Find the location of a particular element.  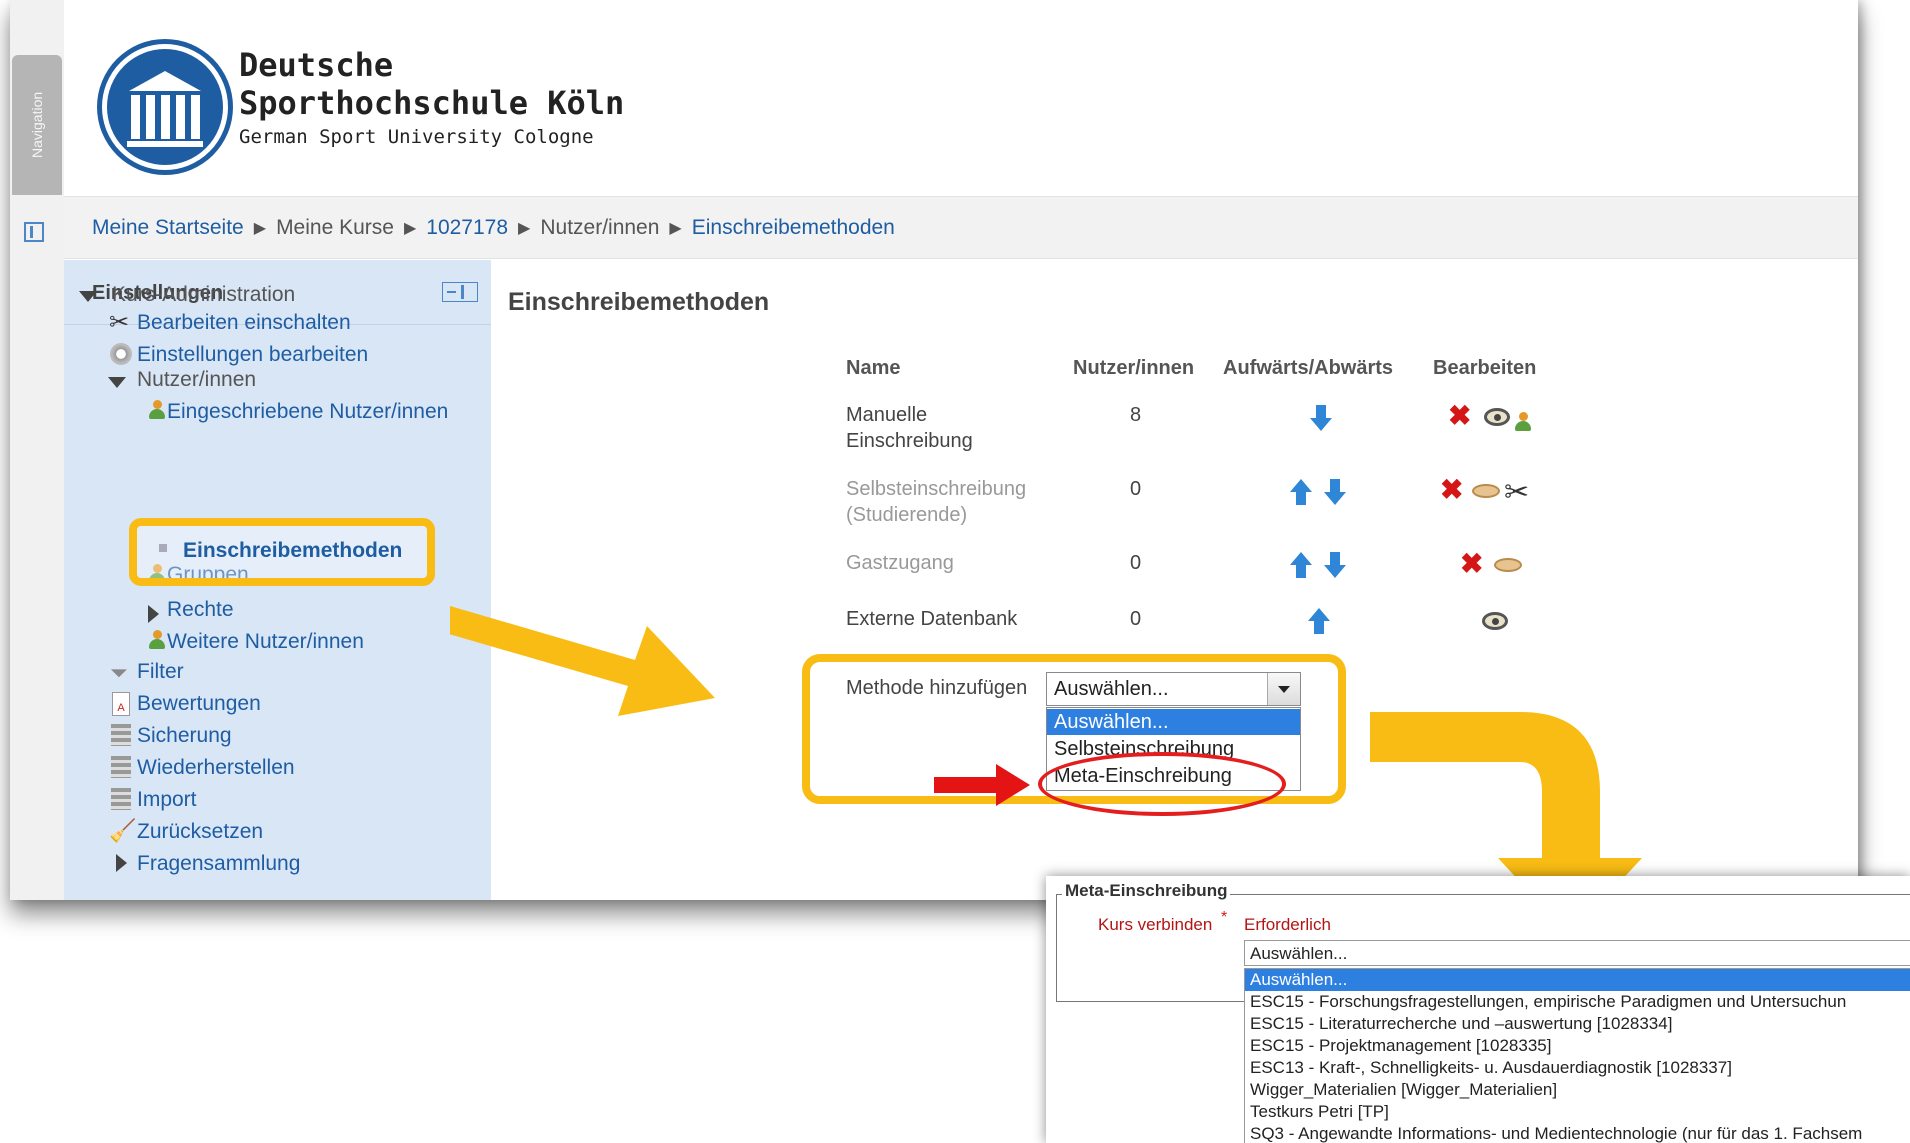

tree-backup: Sicherung is located at coordinates (184, 736).